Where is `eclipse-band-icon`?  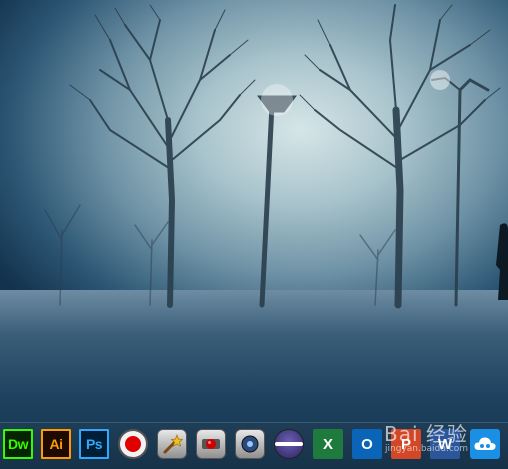
eclipse-band-icon is located at coordinates (289, 444).